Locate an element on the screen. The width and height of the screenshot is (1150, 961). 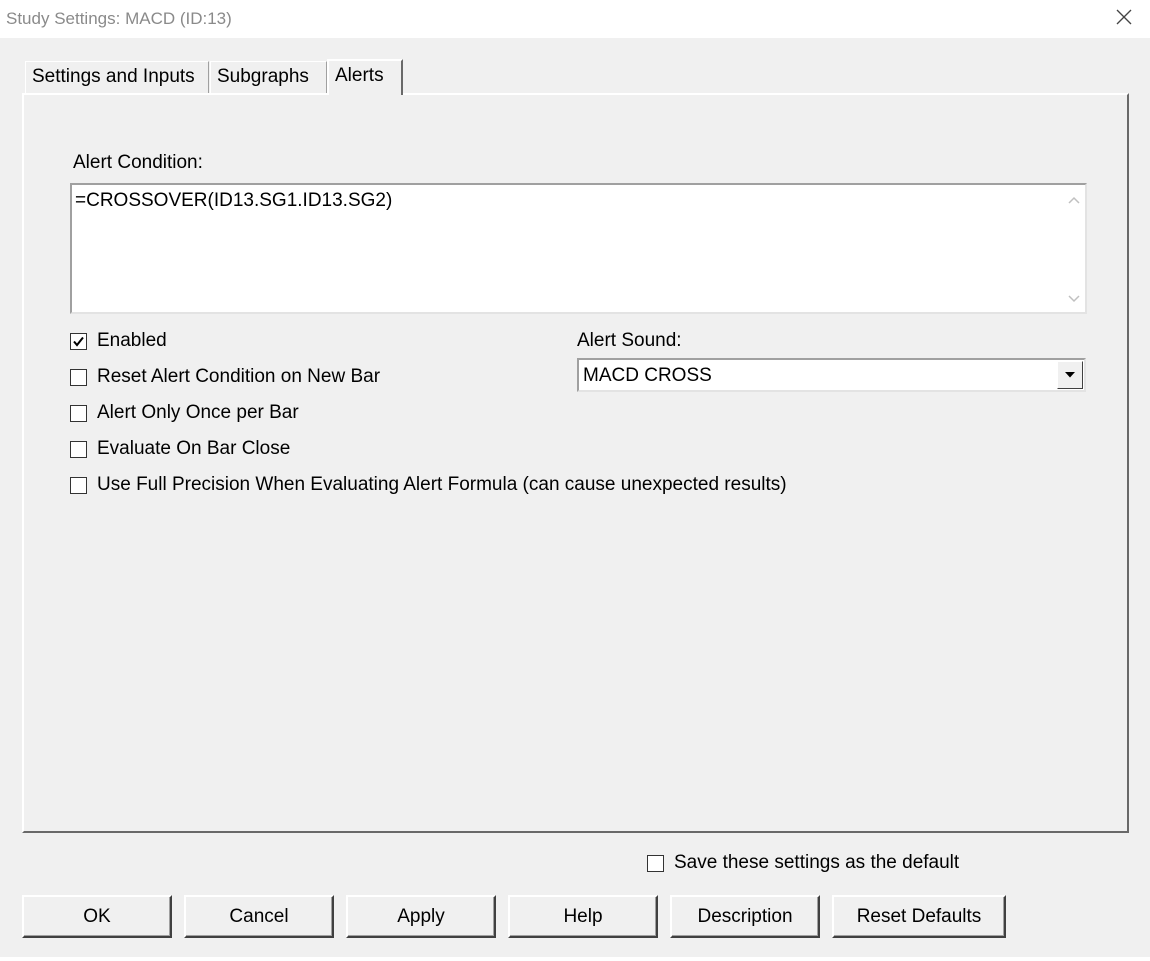
chevron-down-icon is located at coordinates (1070, 375).